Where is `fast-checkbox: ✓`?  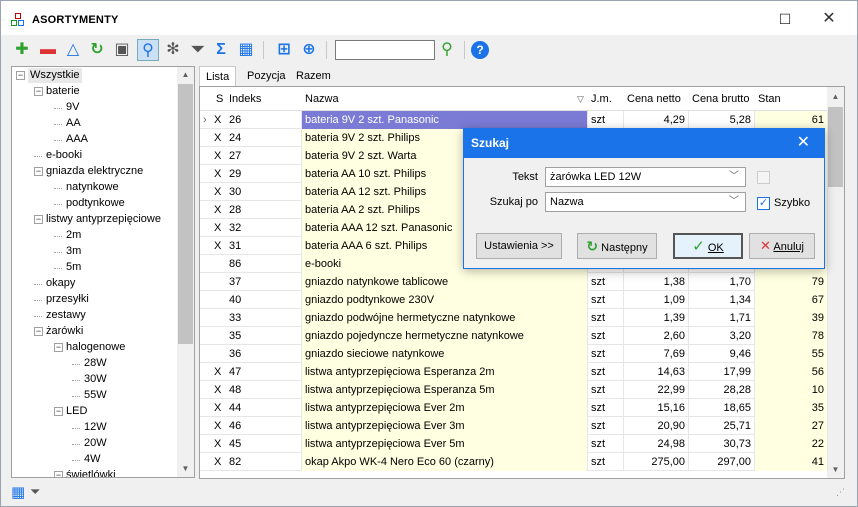
fast-checkbox: ✓ is located at coordinates (763, 203).